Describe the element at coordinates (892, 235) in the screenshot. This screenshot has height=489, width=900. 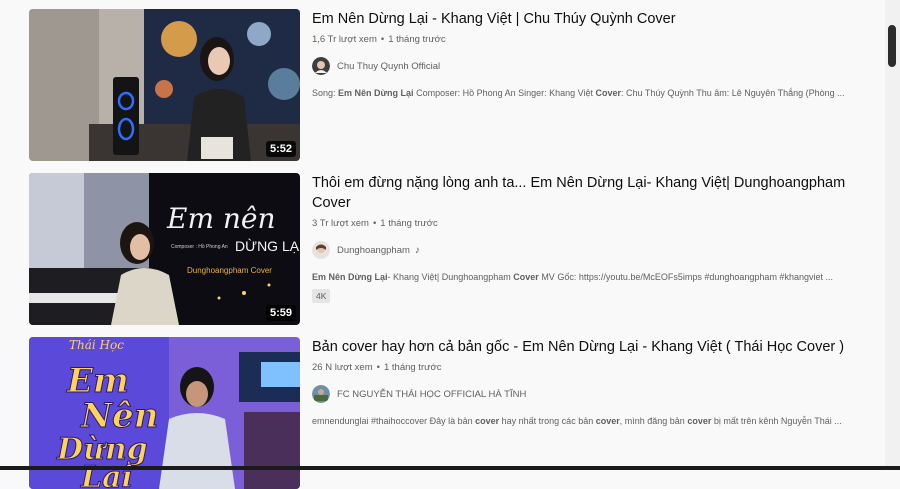
I see `scrollbar` at that location.